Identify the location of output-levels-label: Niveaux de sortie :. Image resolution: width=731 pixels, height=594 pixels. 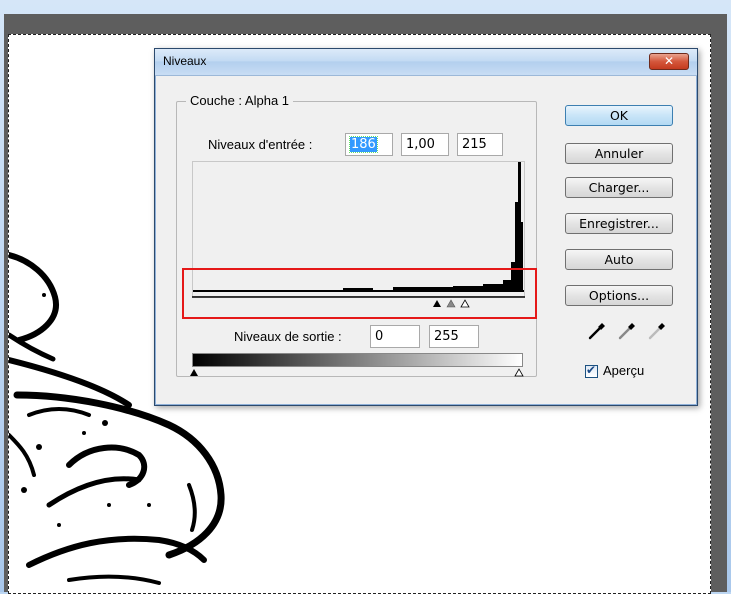
(288, 336).